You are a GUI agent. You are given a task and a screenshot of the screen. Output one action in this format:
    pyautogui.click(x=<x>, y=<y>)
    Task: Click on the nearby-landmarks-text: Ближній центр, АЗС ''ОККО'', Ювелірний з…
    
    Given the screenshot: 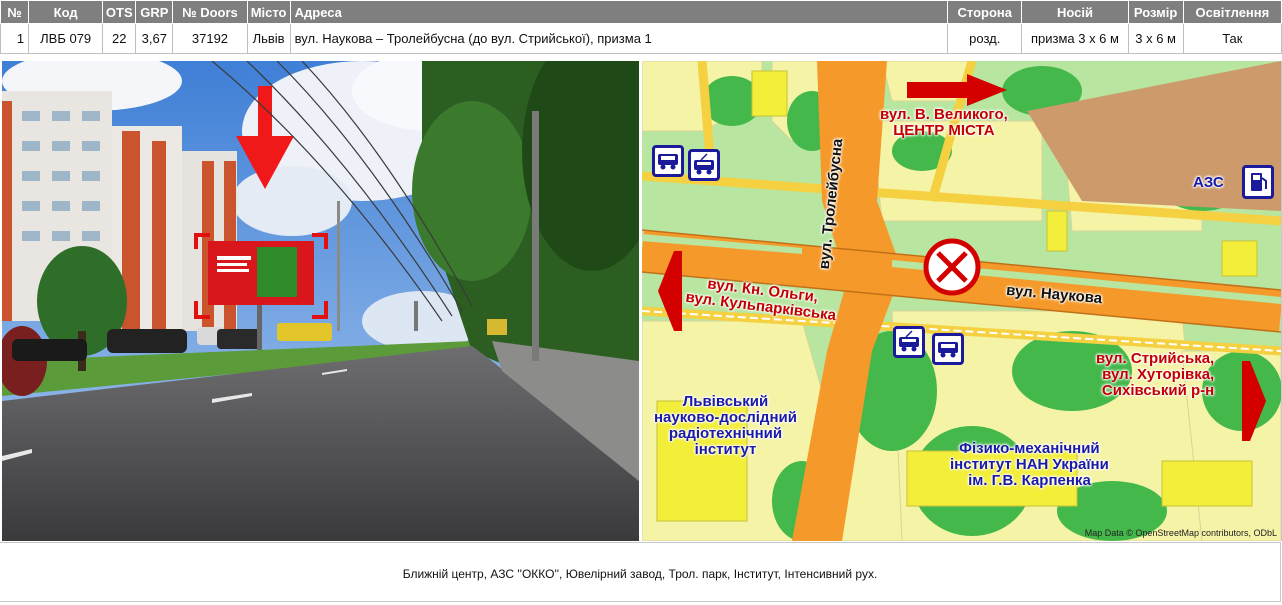 What is the action you would take?
    pyautogui.click(x=640, y=574)
    